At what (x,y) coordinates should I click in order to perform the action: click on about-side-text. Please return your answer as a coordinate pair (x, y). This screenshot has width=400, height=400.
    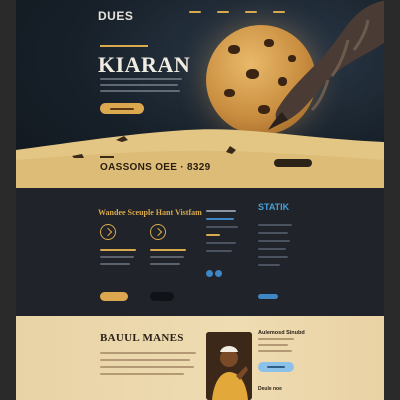
    Looking at the image, I should click on (278, 347).